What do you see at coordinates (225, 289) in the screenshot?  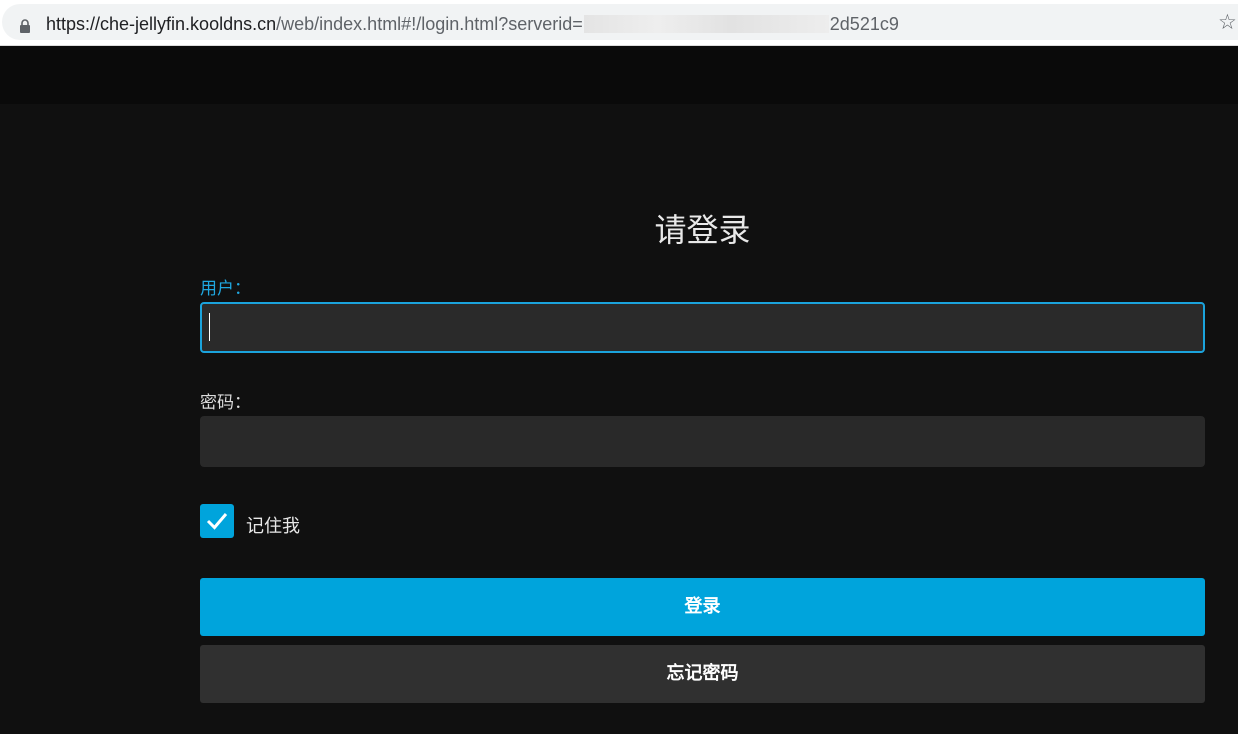 I see `username-label: 用户：` at bounding box center [225, 289].